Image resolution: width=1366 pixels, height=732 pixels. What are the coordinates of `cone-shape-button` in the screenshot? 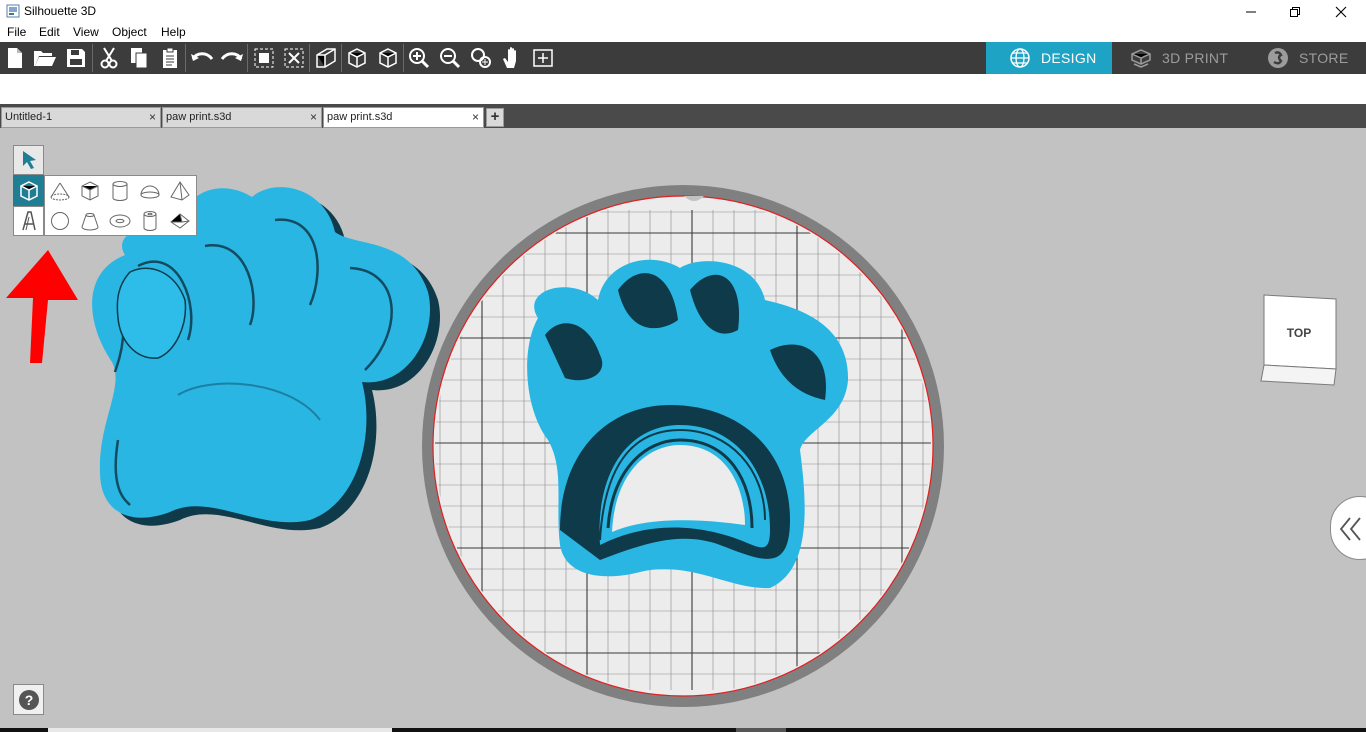 It's located at (60, 191).